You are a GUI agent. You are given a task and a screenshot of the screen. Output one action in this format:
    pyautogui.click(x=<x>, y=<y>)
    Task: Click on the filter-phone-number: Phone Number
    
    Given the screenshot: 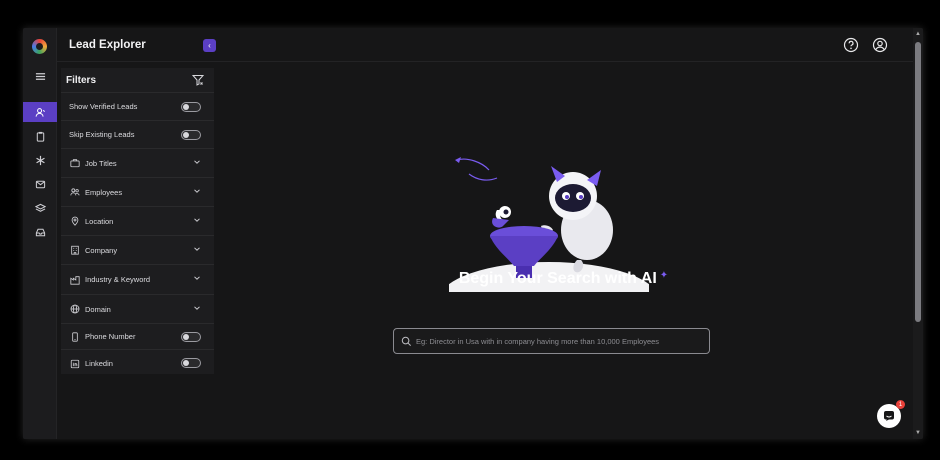 What is the action you would take?
    pyautogui.click(x=137, y=337)
    